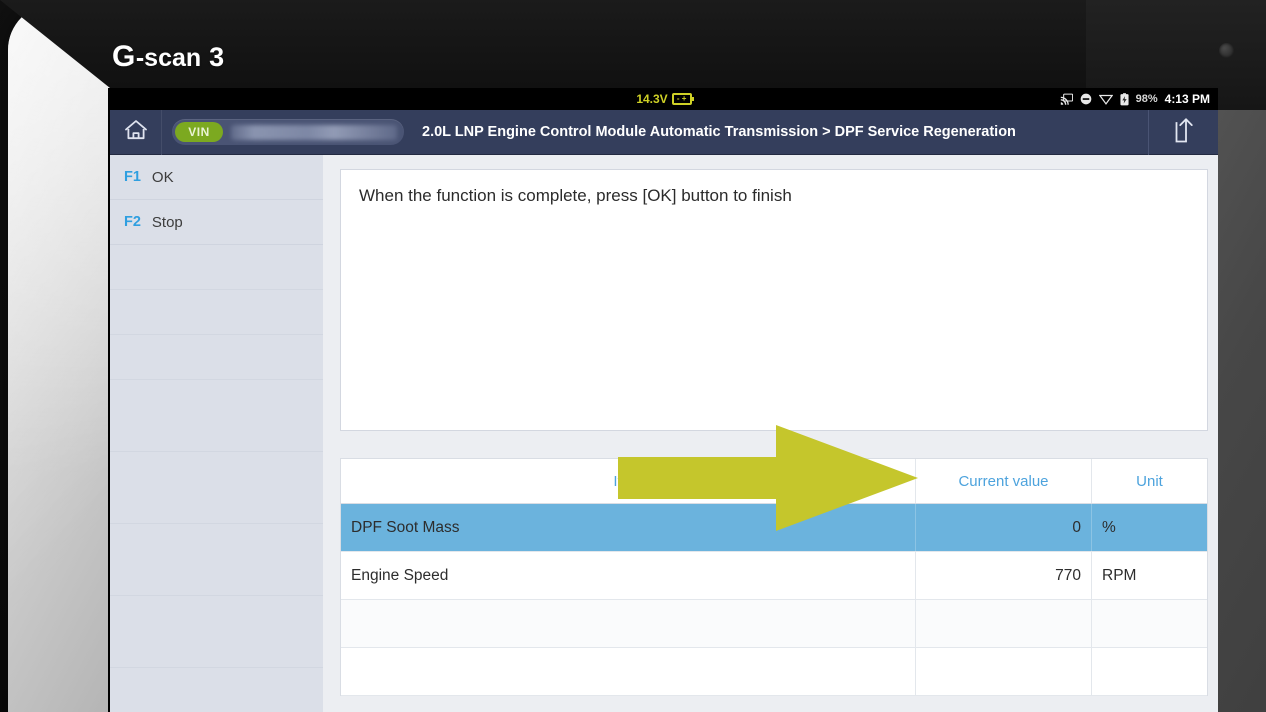  I want to click on brand-logo-scan: -scan, so click(168, 58).